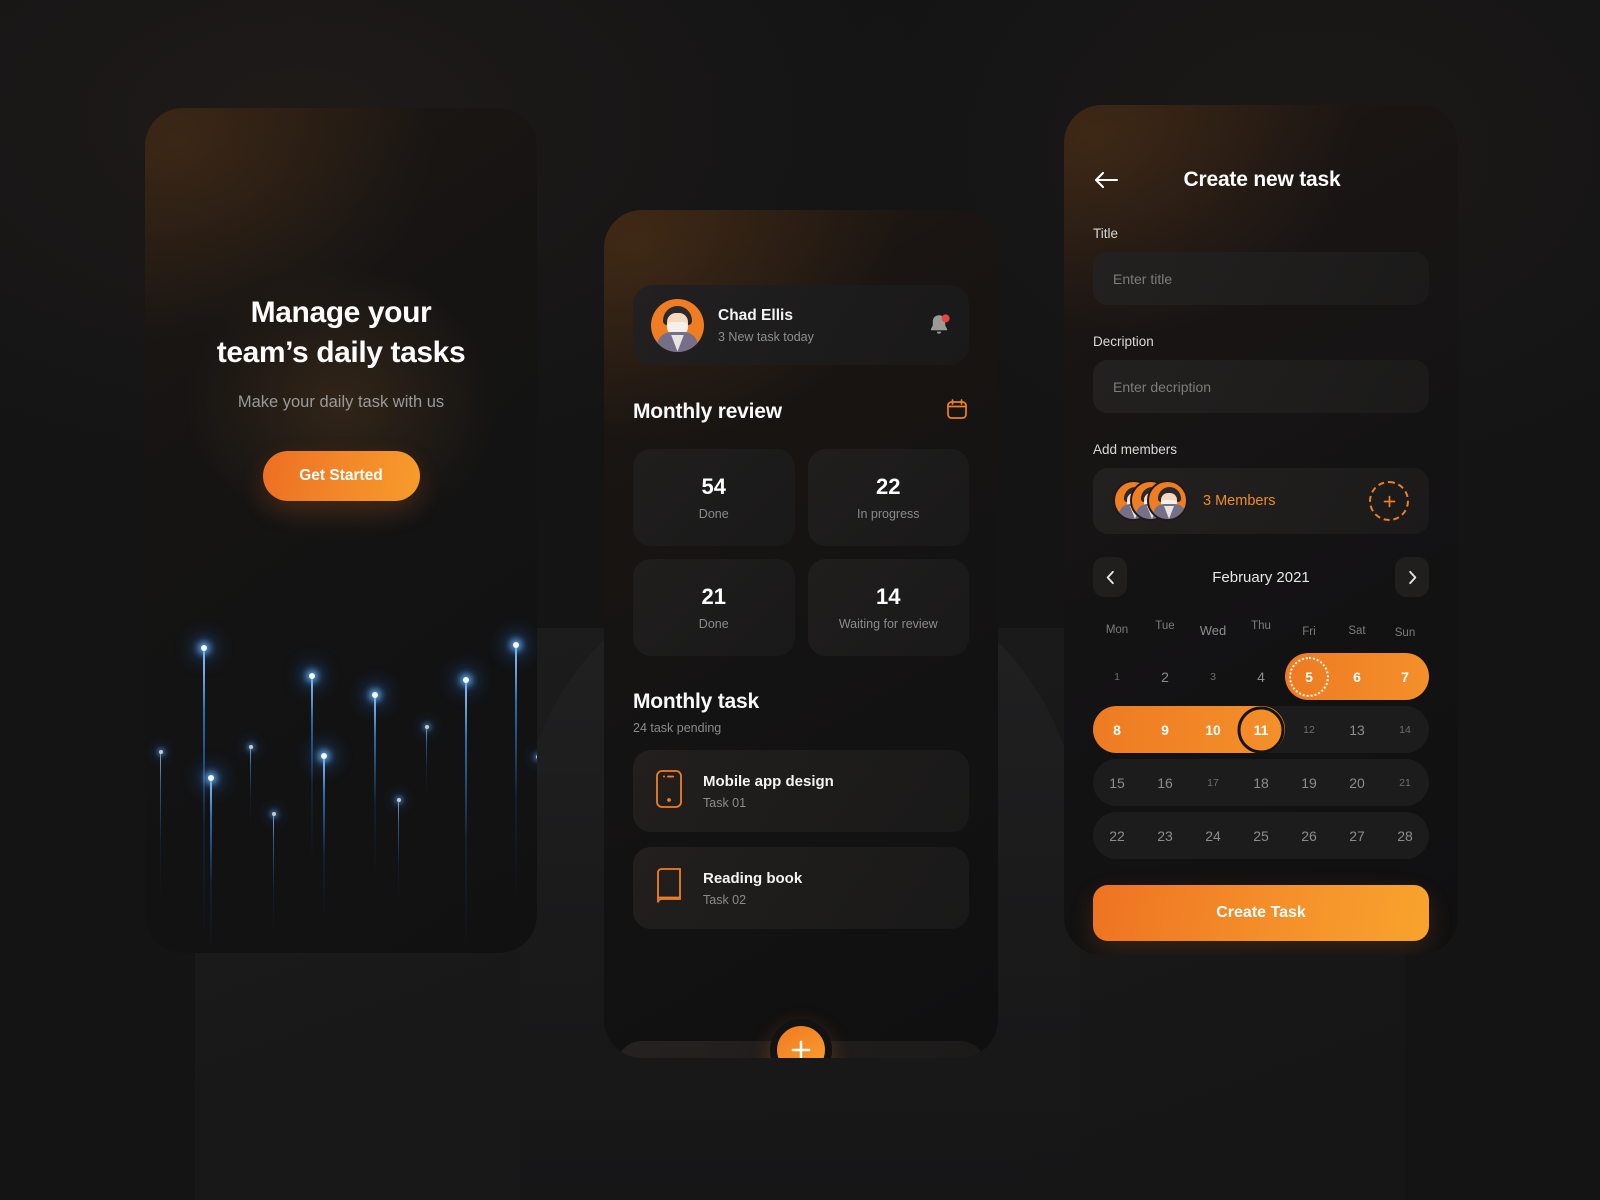 Image resolution: width=1600 pixels, height=1200 pixels. I want to click on calendar-day: 16, so click(1165, 783).